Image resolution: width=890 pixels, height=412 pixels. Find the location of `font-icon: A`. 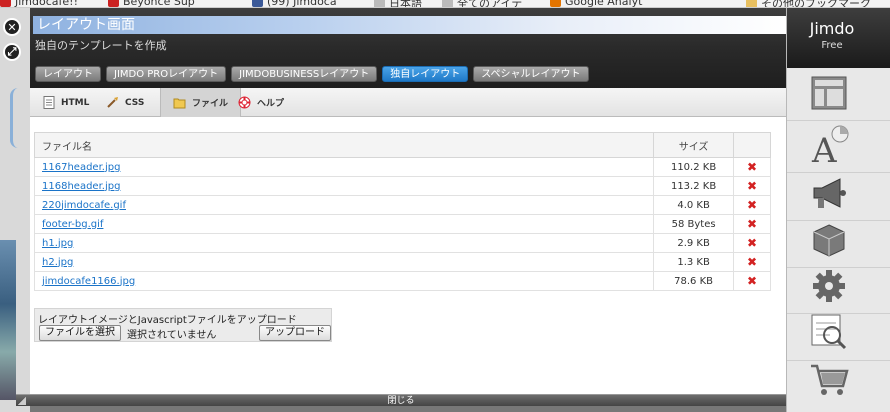

font-icon: A is located at coordinates (829, 145).